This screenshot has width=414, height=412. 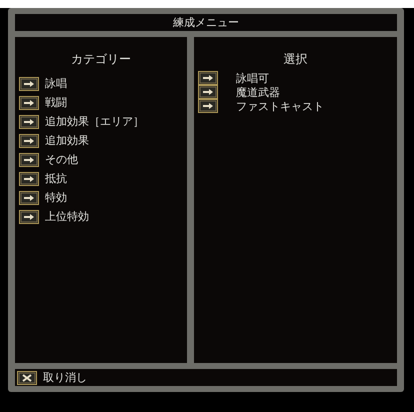 I want to click on menu-item-label: 詠唱可, so click(x=252, y=78).